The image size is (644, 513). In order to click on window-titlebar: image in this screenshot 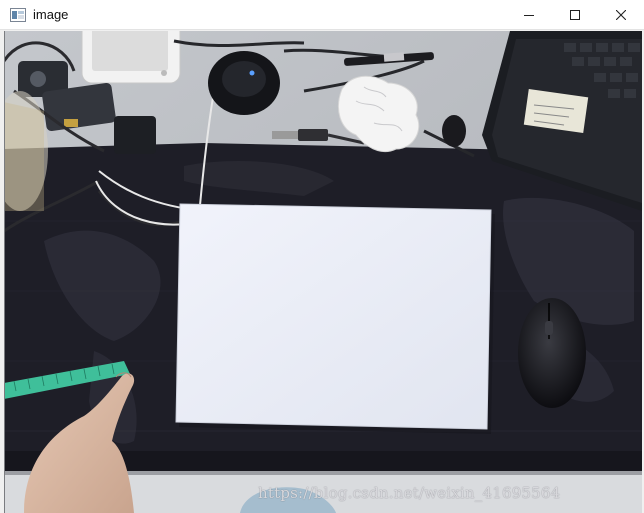, I will do `click(322, 15)`.